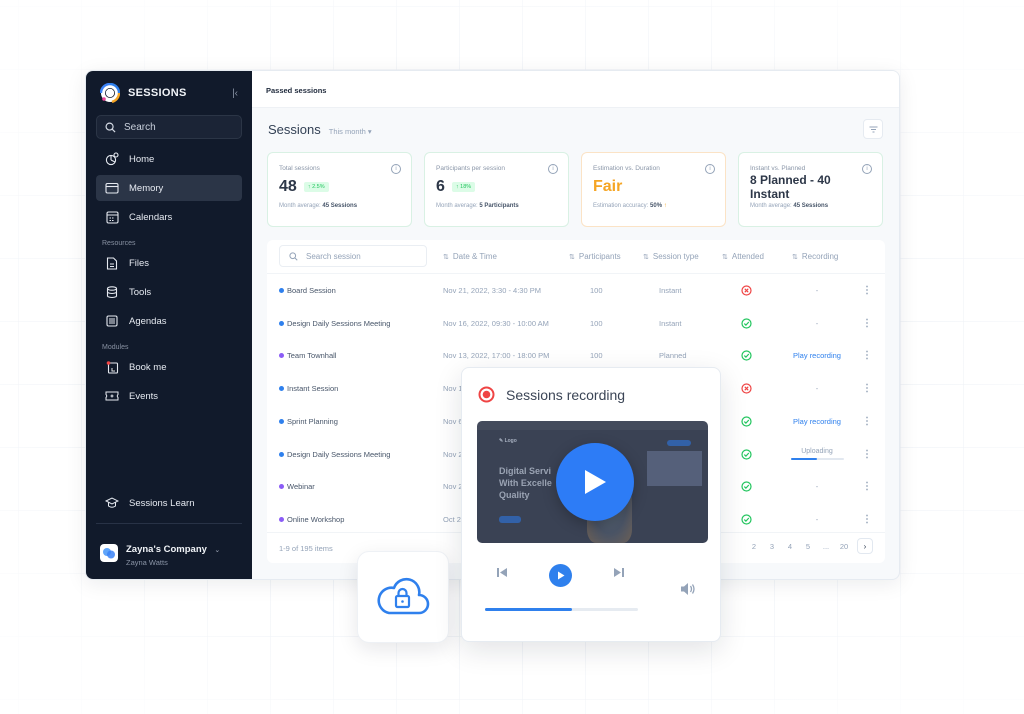 Image resolution: width=1024 pixels, height=714 pixels. Describe the element at coordinates (350, 131) in the screenshot. I see `period-dropdown: This month ▾` at that location.